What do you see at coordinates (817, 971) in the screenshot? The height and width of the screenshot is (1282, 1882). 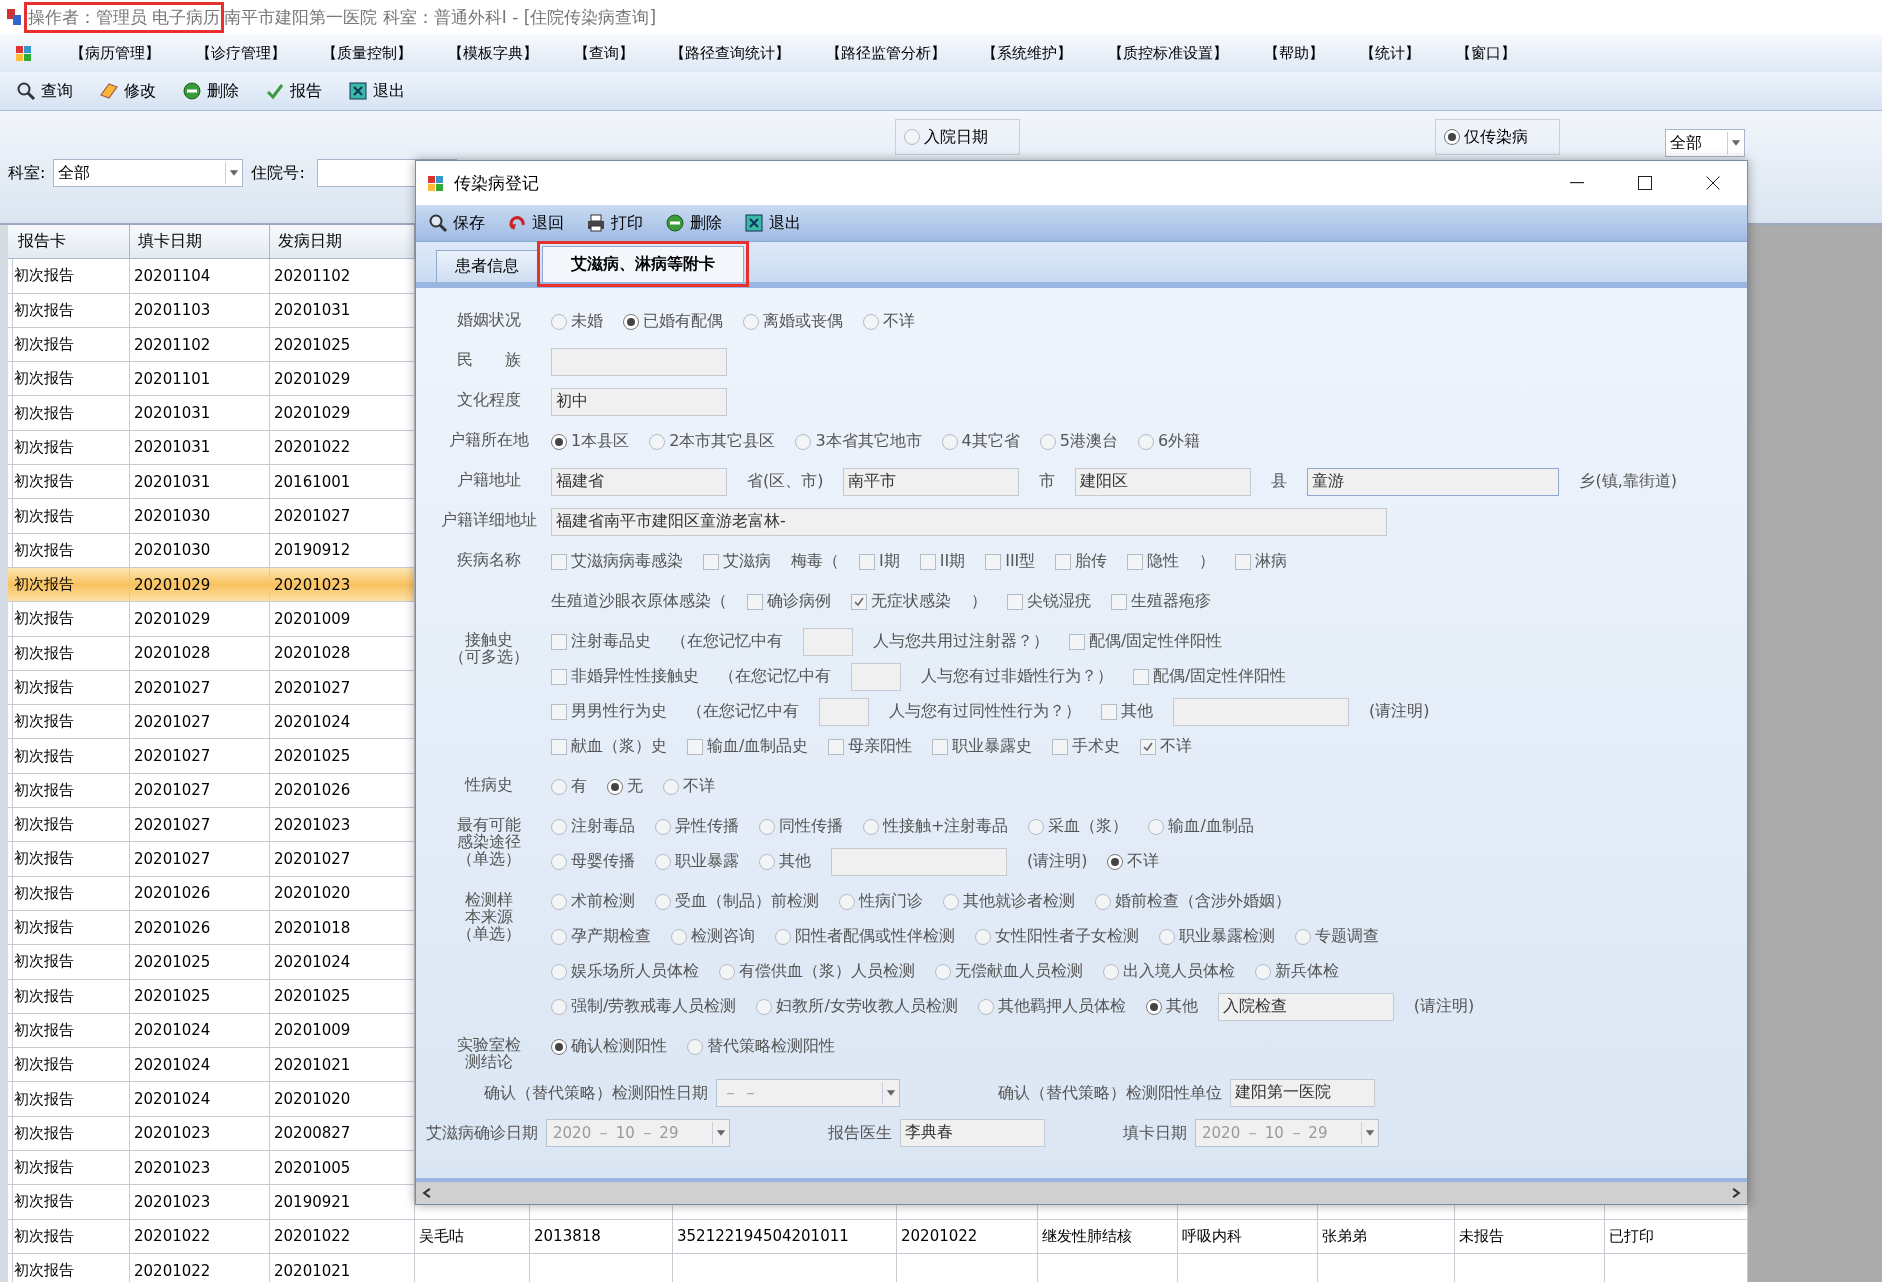 I see `radio-option: 有偿供血（浆）人员检测` at bounding box center [817, 971].